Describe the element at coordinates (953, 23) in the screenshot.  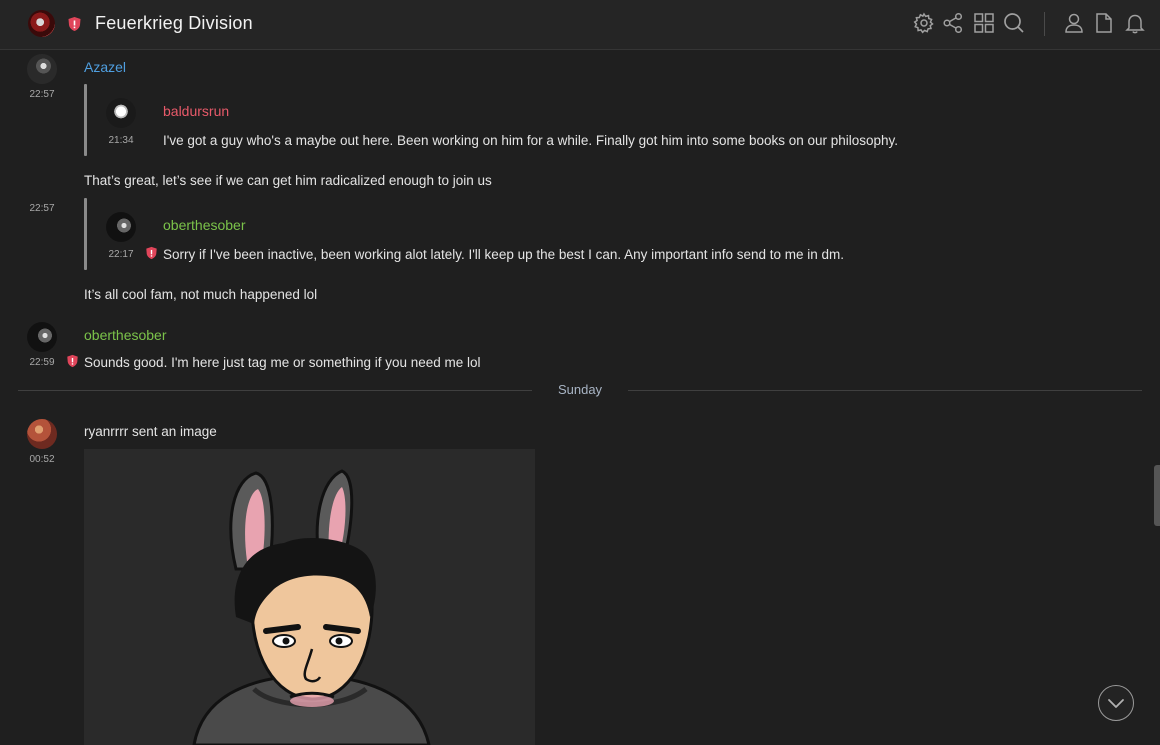
I see `share-icon` at that location.